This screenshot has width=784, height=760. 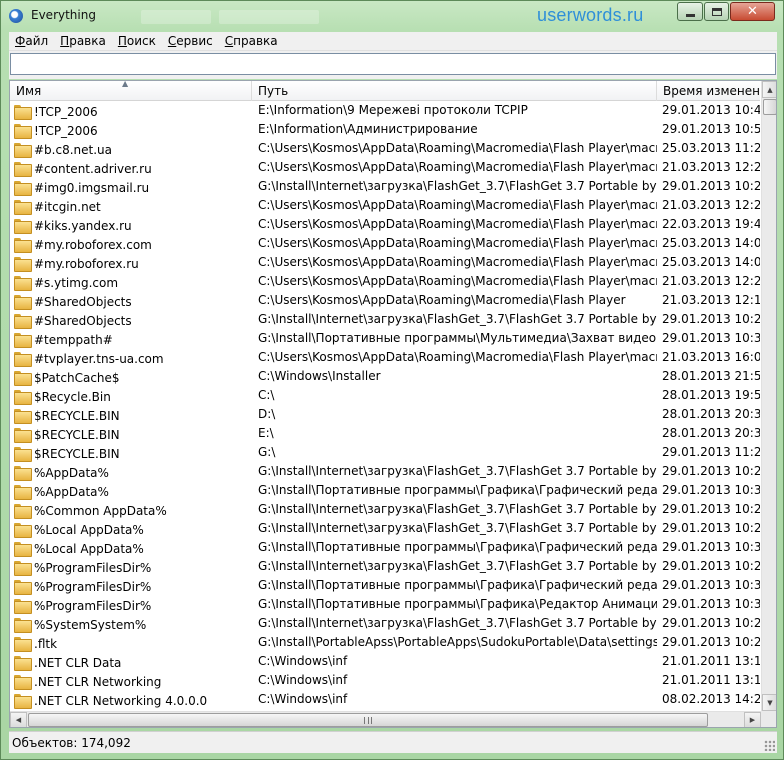 What do you see at coordinates (229, 41) in the screenshot?
I see `menu-item-accelerator: С` at bounding box center [229, 41].